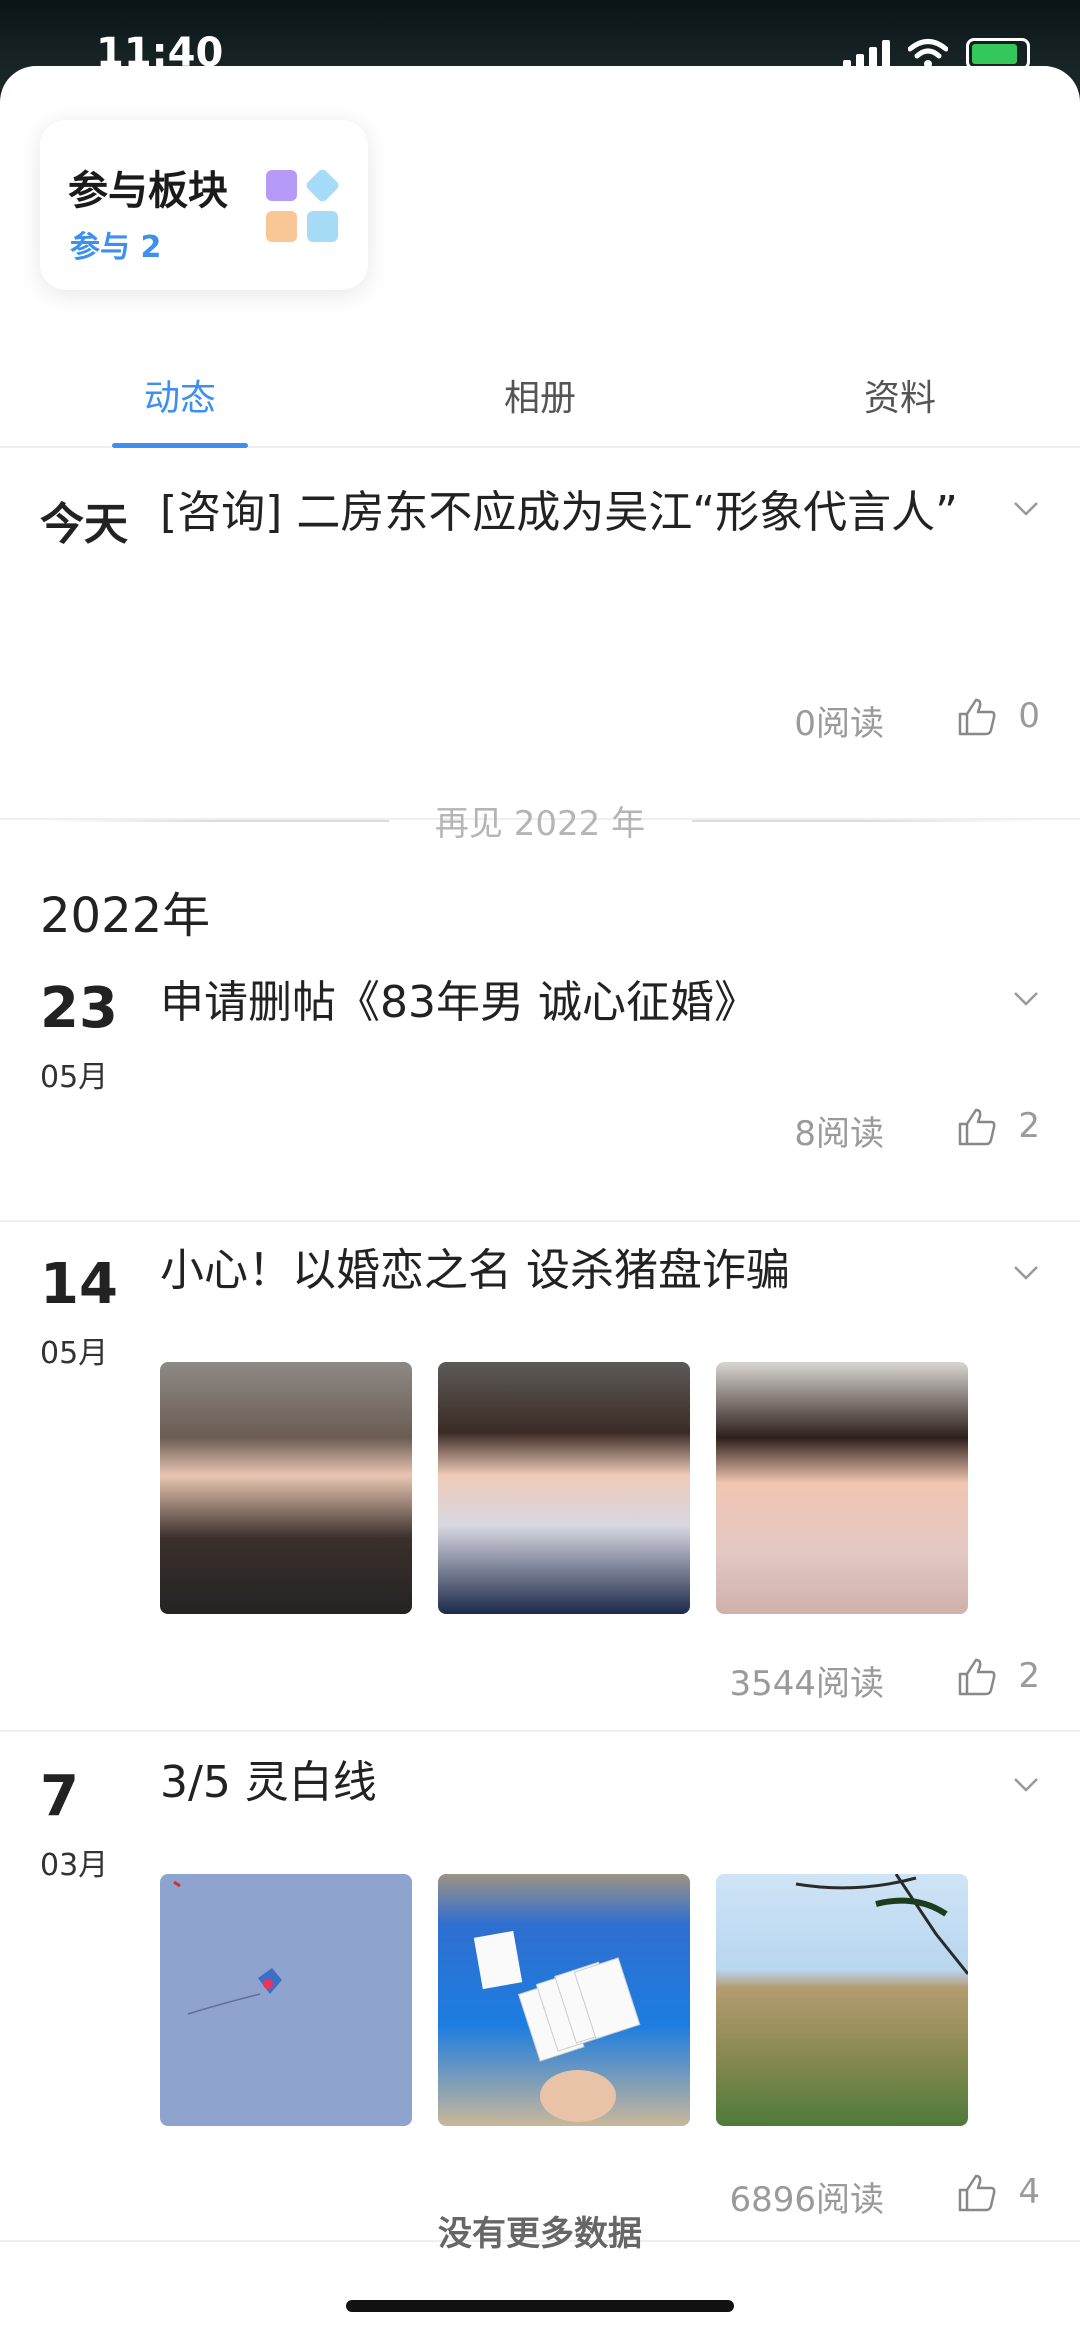  What do you see at coordinates (74, 1865) in the screenshot?
I see `post-month: 03月` at bounding box center [74, 1865].